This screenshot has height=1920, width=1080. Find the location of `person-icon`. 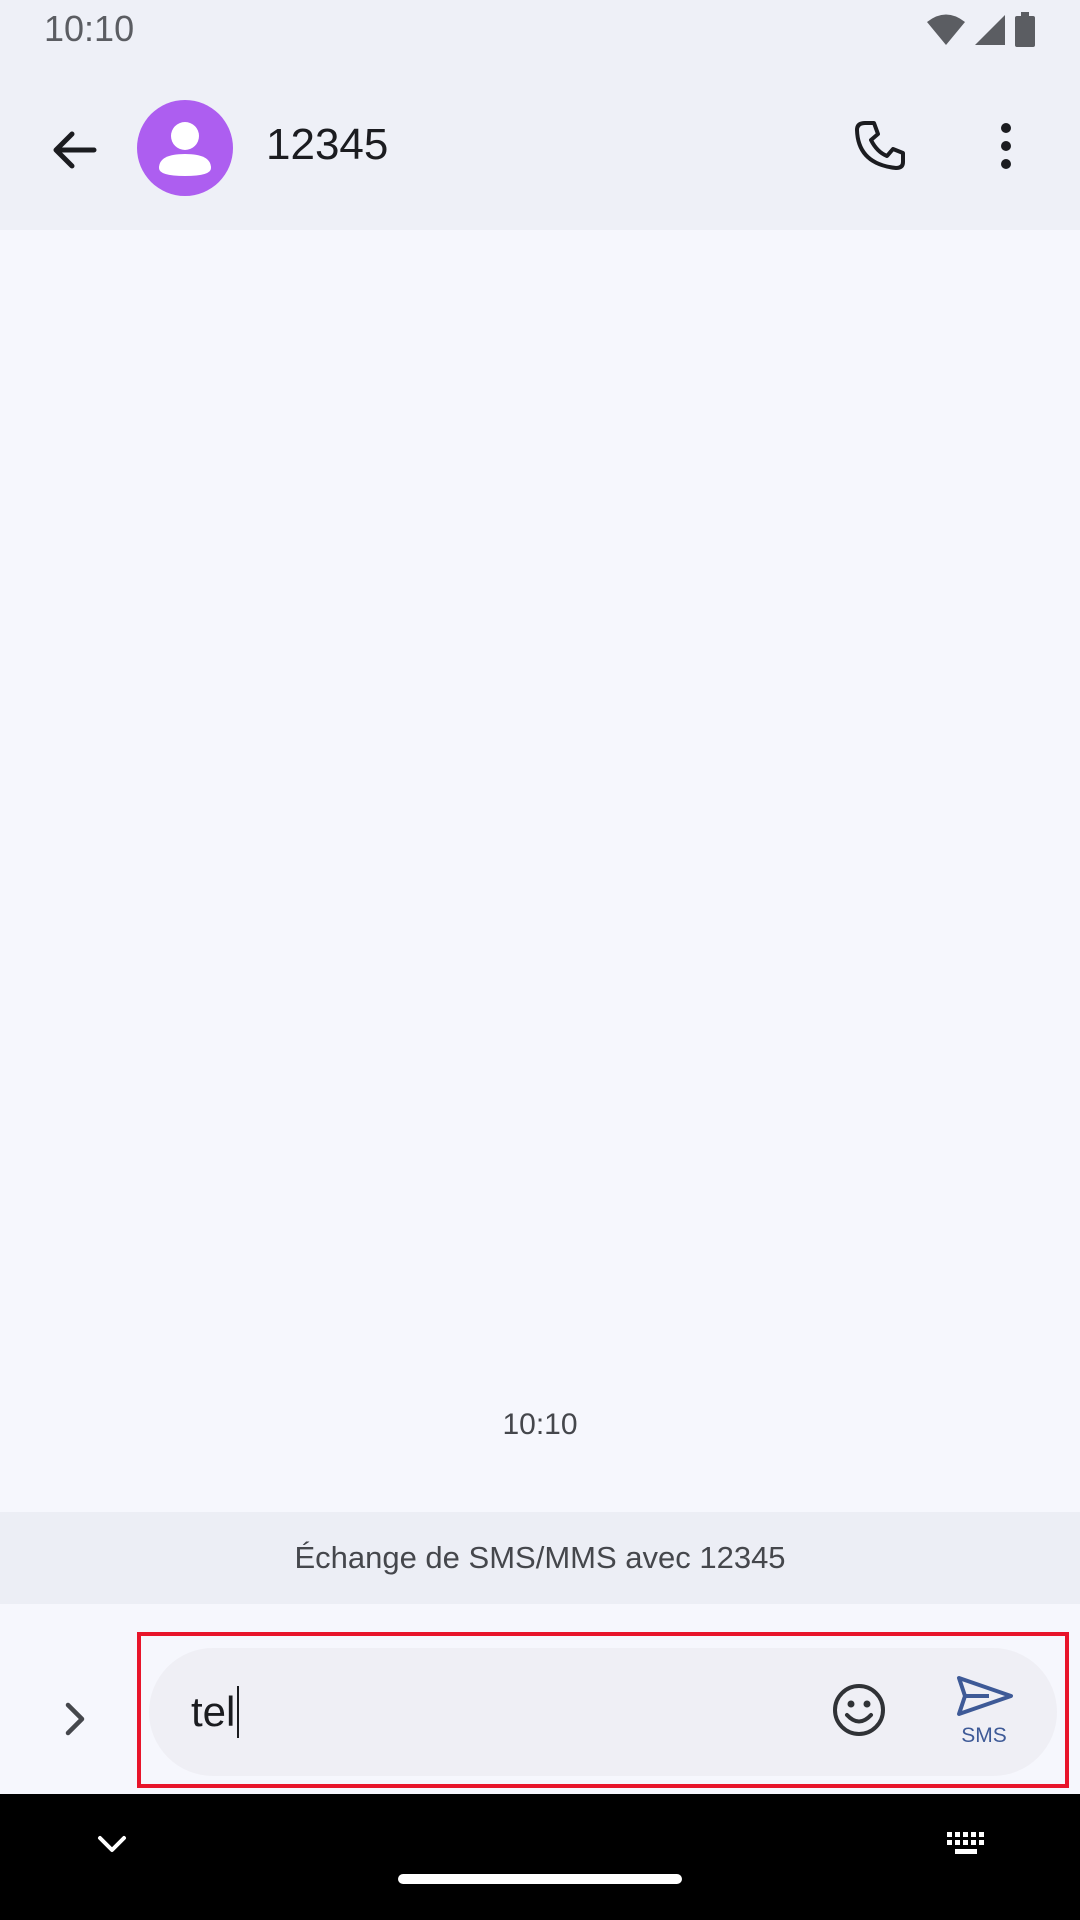

person-icon is located at coordinates (185, 159).